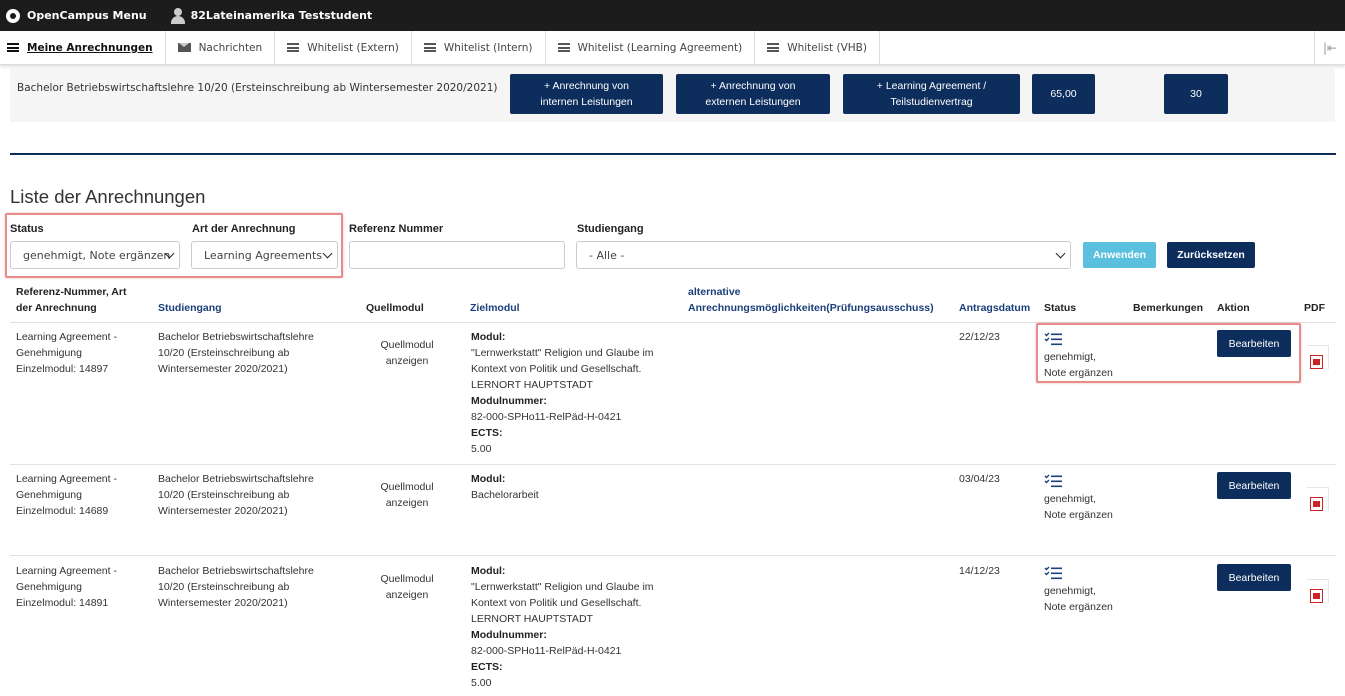 The width and height of the screenshot is (1345, 696). I want to click on col-status: Status, so click(1060, 308).